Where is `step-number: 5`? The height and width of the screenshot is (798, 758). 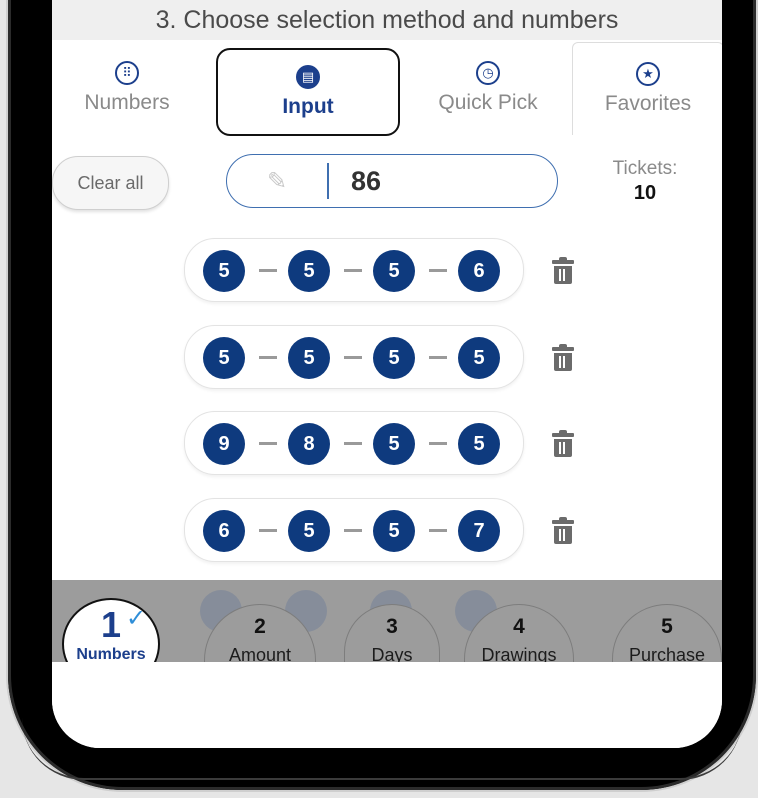 step-number: 5 is located at coordinates (667, 626).